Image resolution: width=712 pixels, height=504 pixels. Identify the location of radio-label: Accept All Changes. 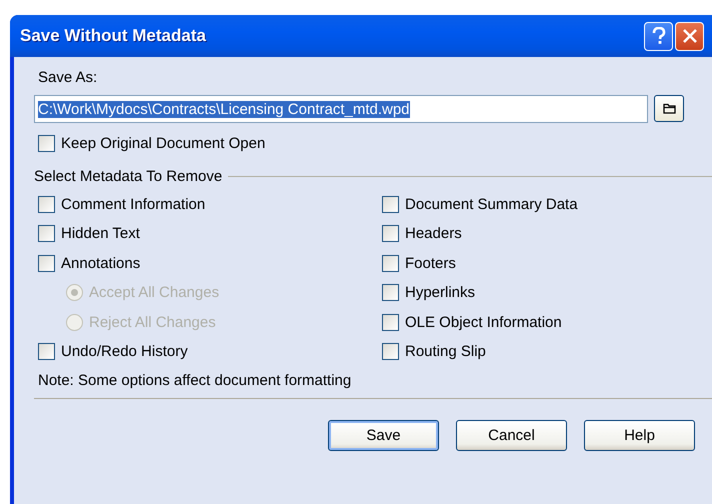
(154, 293).